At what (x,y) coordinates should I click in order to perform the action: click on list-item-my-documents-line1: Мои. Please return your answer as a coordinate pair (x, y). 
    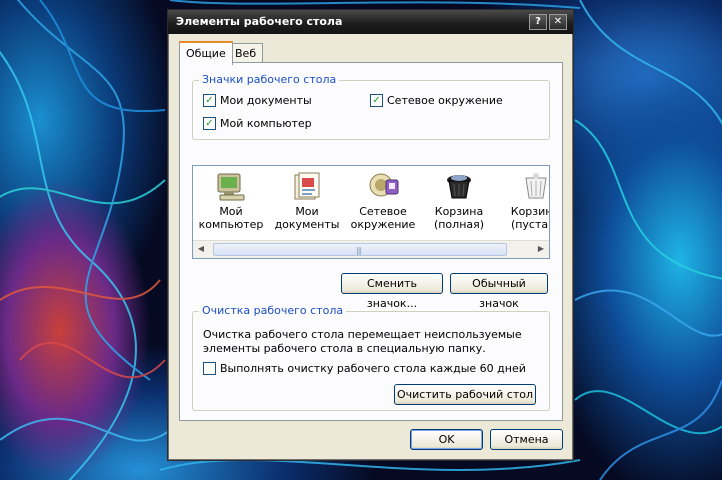
    Looking at the image, I should click on (307, 211).